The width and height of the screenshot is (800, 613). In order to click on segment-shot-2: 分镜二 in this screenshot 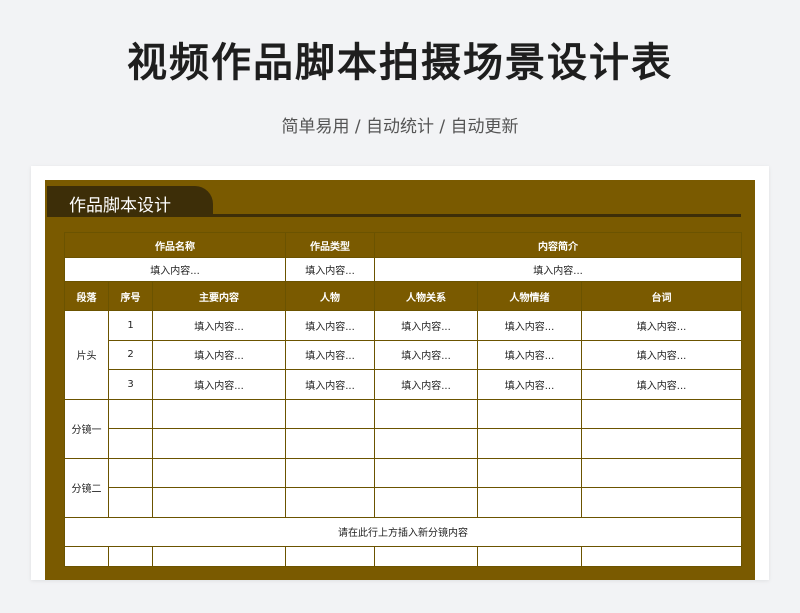, I will do `click(86, 487)`.